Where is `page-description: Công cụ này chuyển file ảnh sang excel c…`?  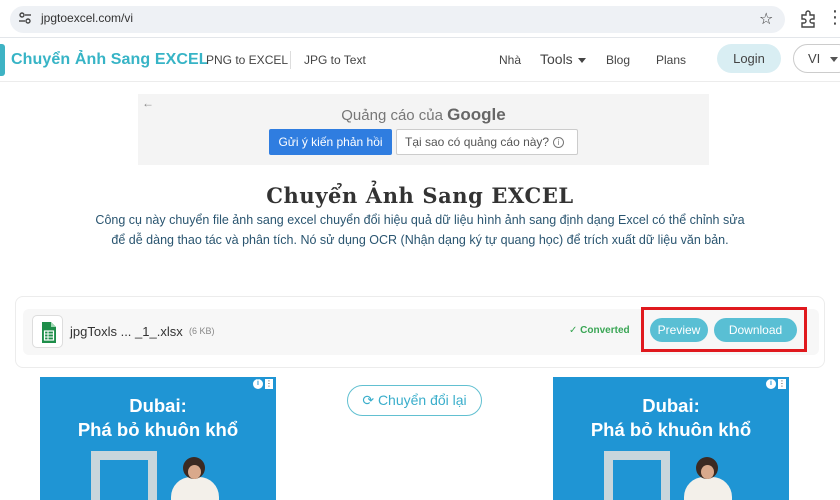 page-description: Công cụ này chuyển file ảnh sang excel c… is located at coordinates (420, 230).